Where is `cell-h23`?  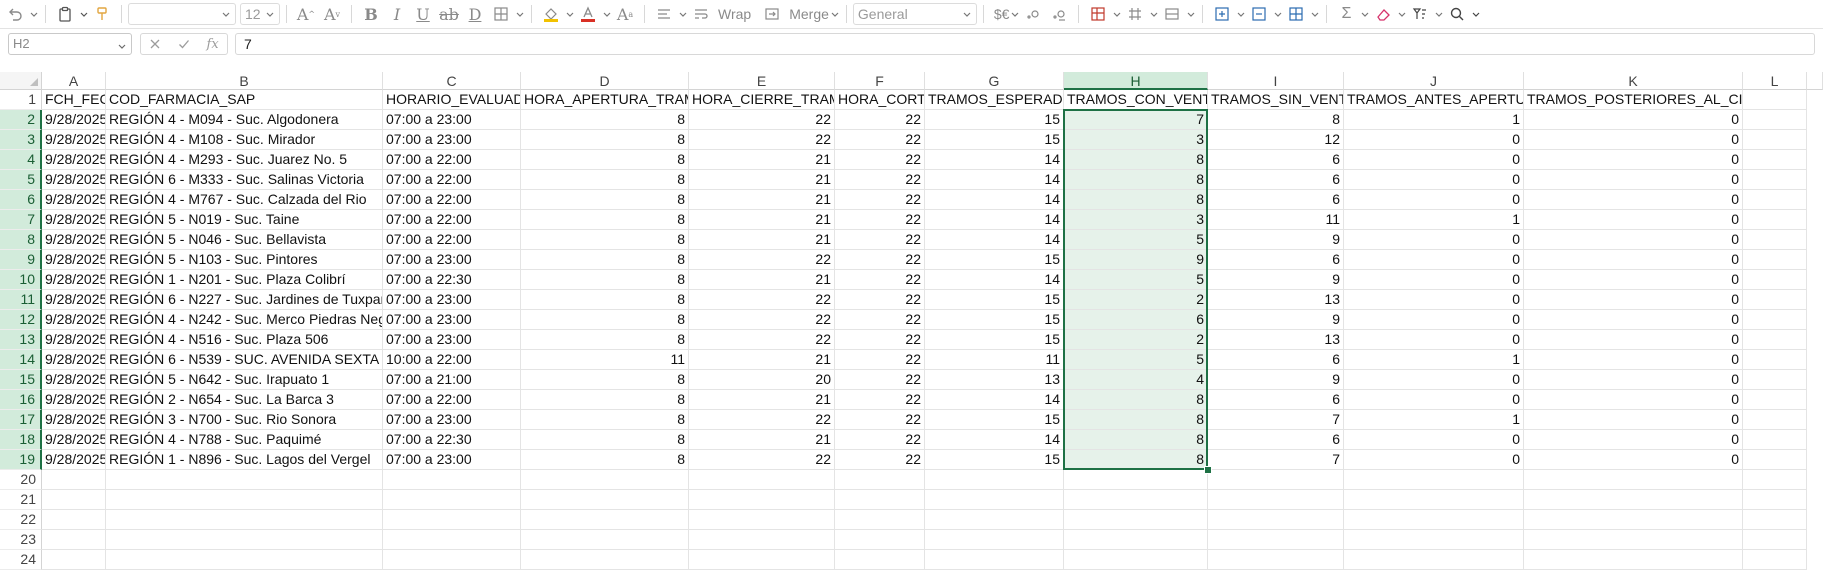 cell-h23 is located at coordinates (1136, 540).